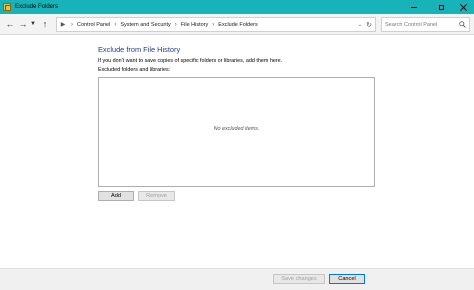  I want to click on footer-bar: Save changes Cancel, so click(237, 279).